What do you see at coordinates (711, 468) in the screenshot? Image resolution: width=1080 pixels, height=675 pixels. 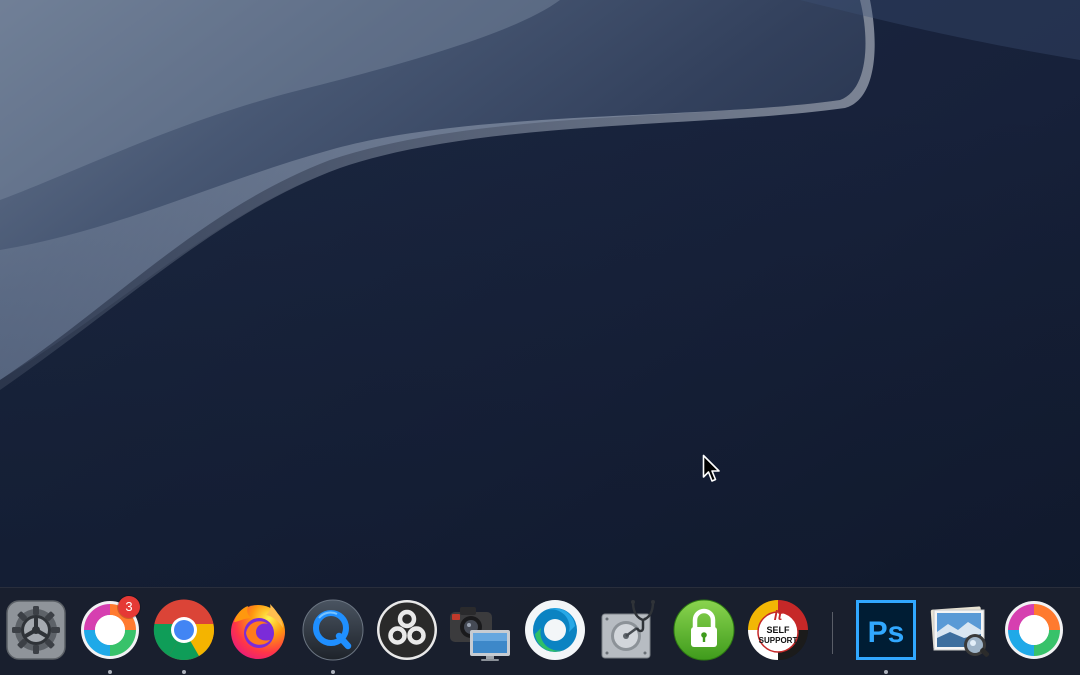 I see `mouse-pointer-icon` at bounding box center [711, 468].